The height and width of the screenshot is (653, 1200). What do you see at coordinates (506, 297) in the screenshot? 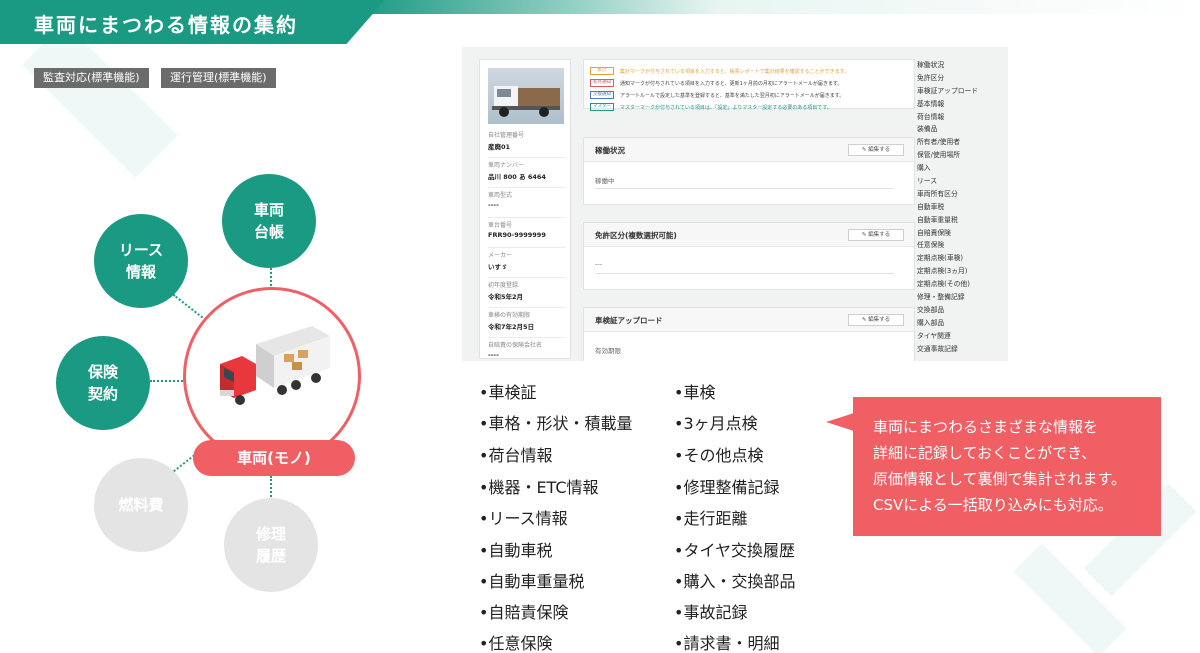
I see `field-value: 令和5年2月` at bounding box center [506, 297].